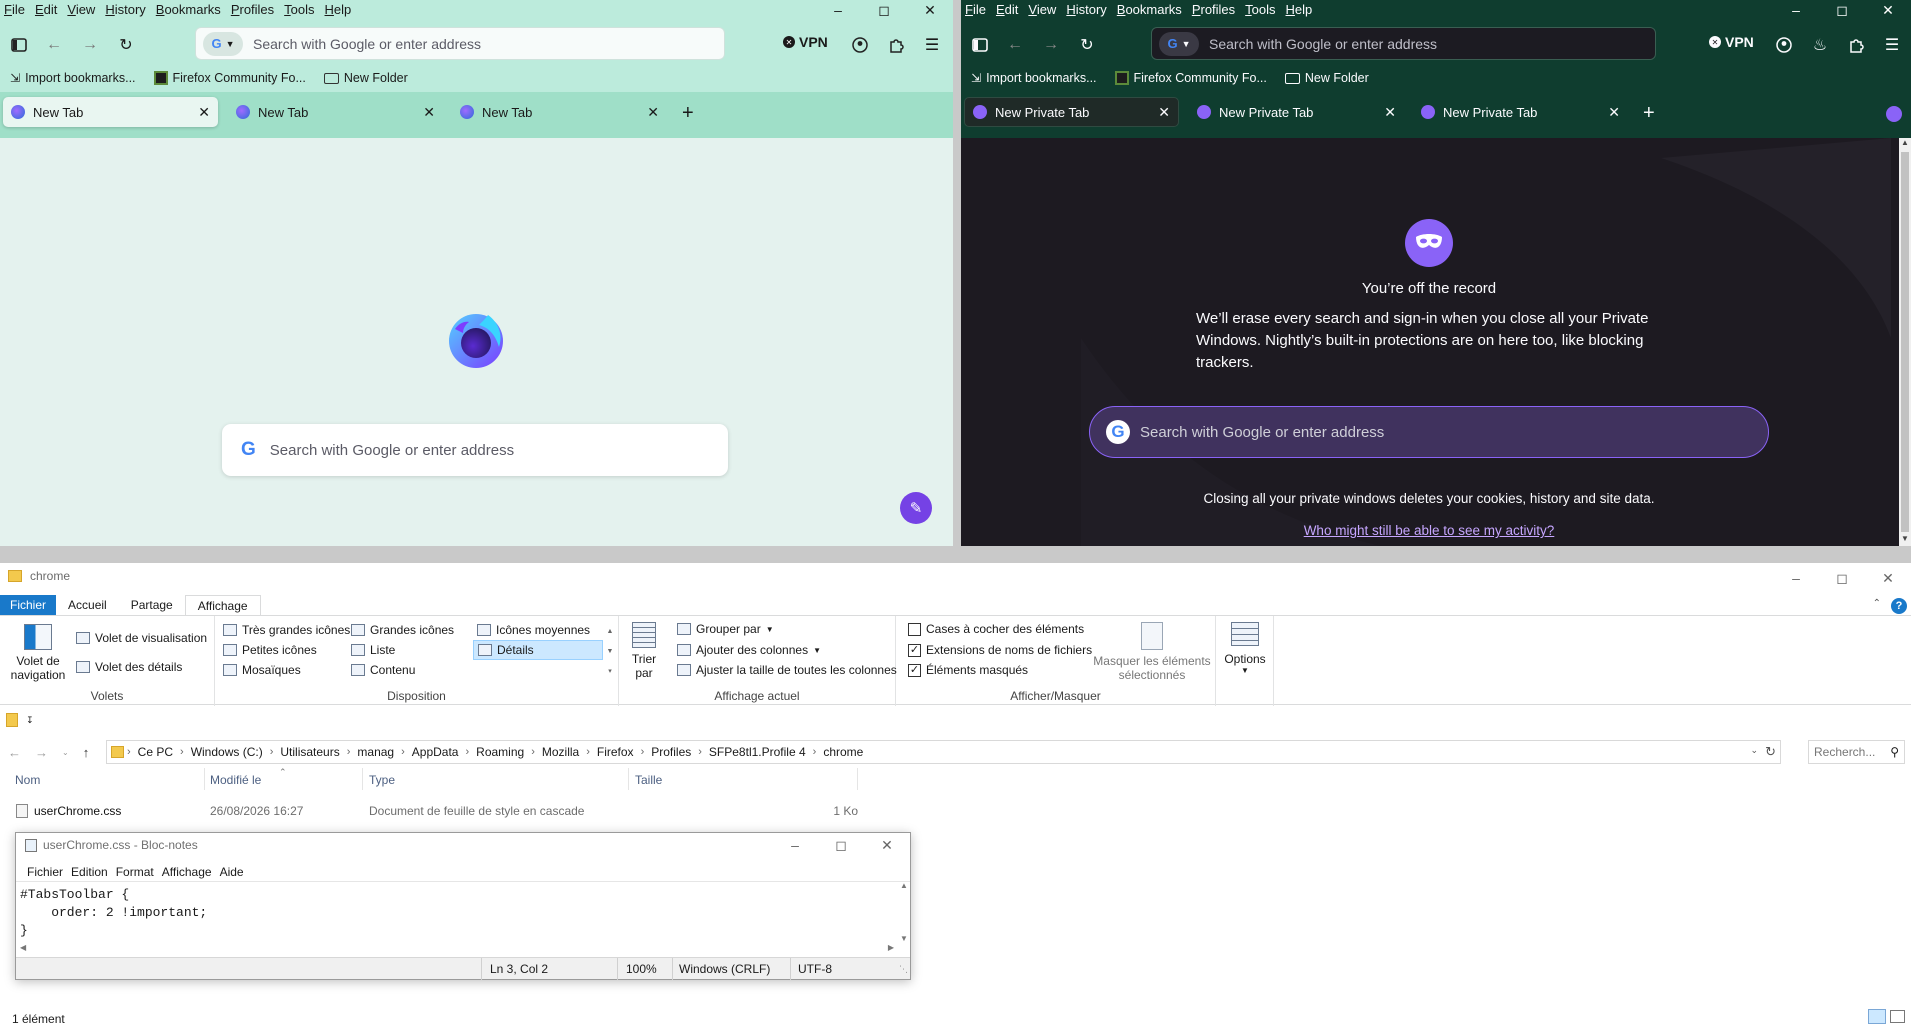  I want to click on collapse-ribbon-icon: ⌃, so click(1877, 603).